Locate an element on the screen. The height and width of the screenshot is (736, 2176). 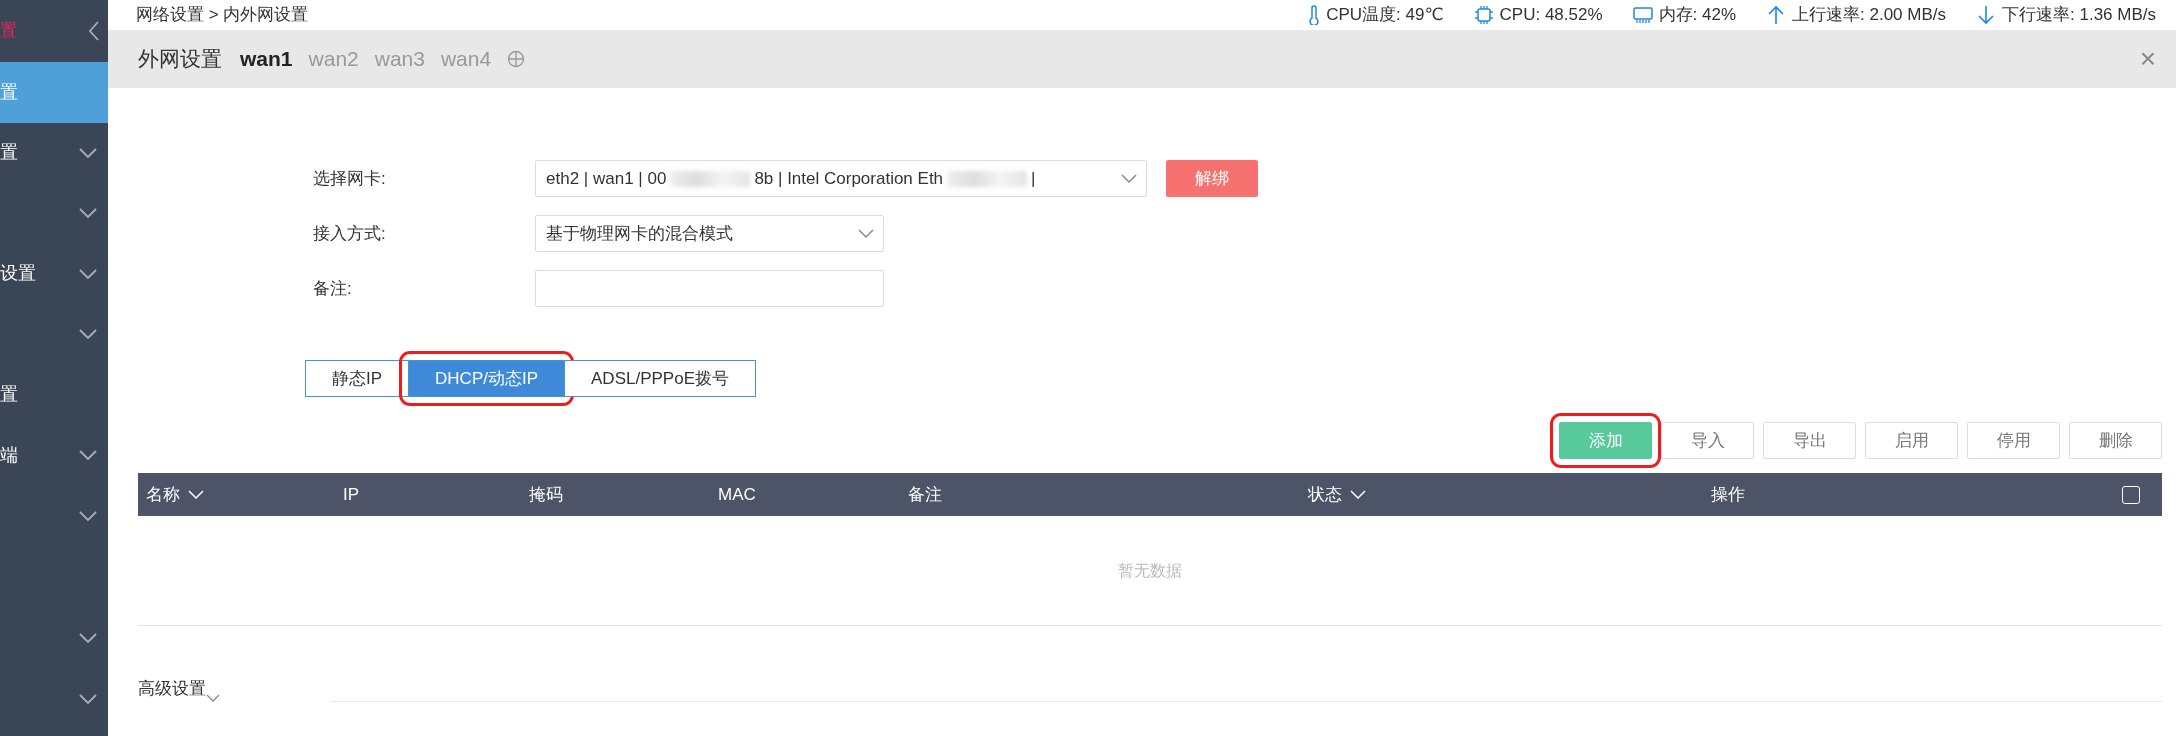
chip-icon is located at coordinates (1483, 15).